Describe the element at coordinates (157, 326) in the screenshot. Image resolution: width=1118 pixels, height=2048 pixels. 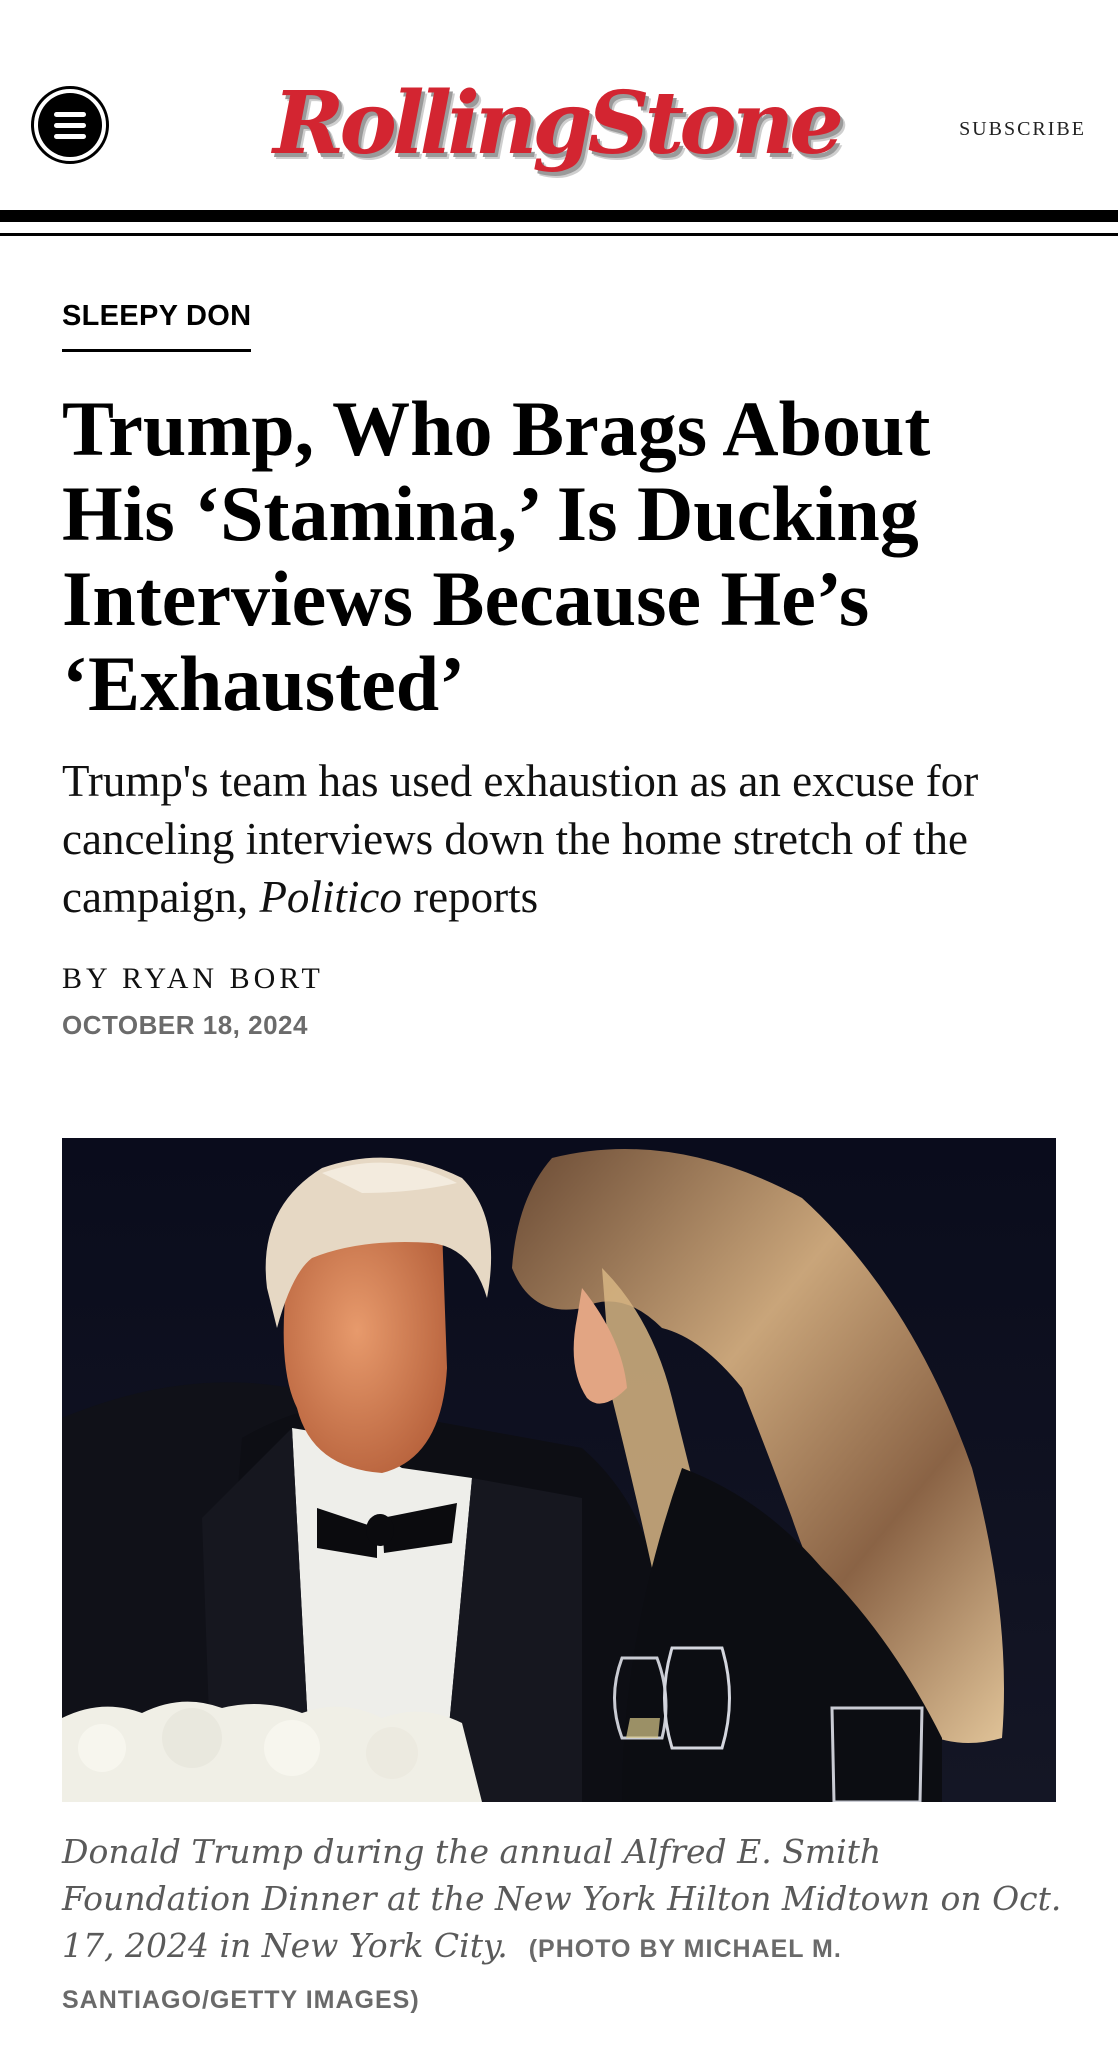
I see `article-kicker: SLEEPY DON` at that location.